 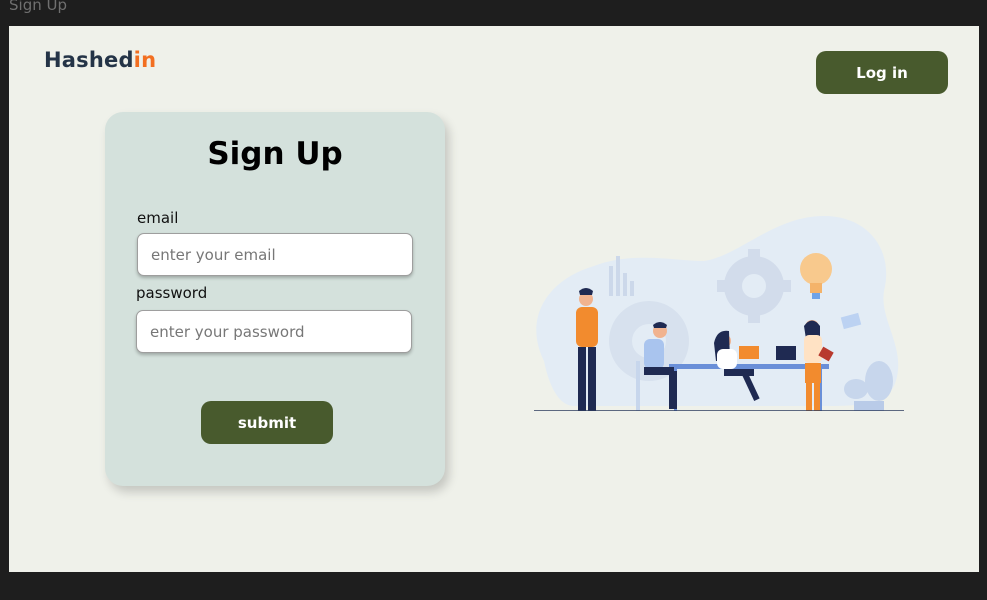 What do you see at coordinates (882, 72) in the screenshot?
I see `login-button: Log in` at bounding box center [882, 72].